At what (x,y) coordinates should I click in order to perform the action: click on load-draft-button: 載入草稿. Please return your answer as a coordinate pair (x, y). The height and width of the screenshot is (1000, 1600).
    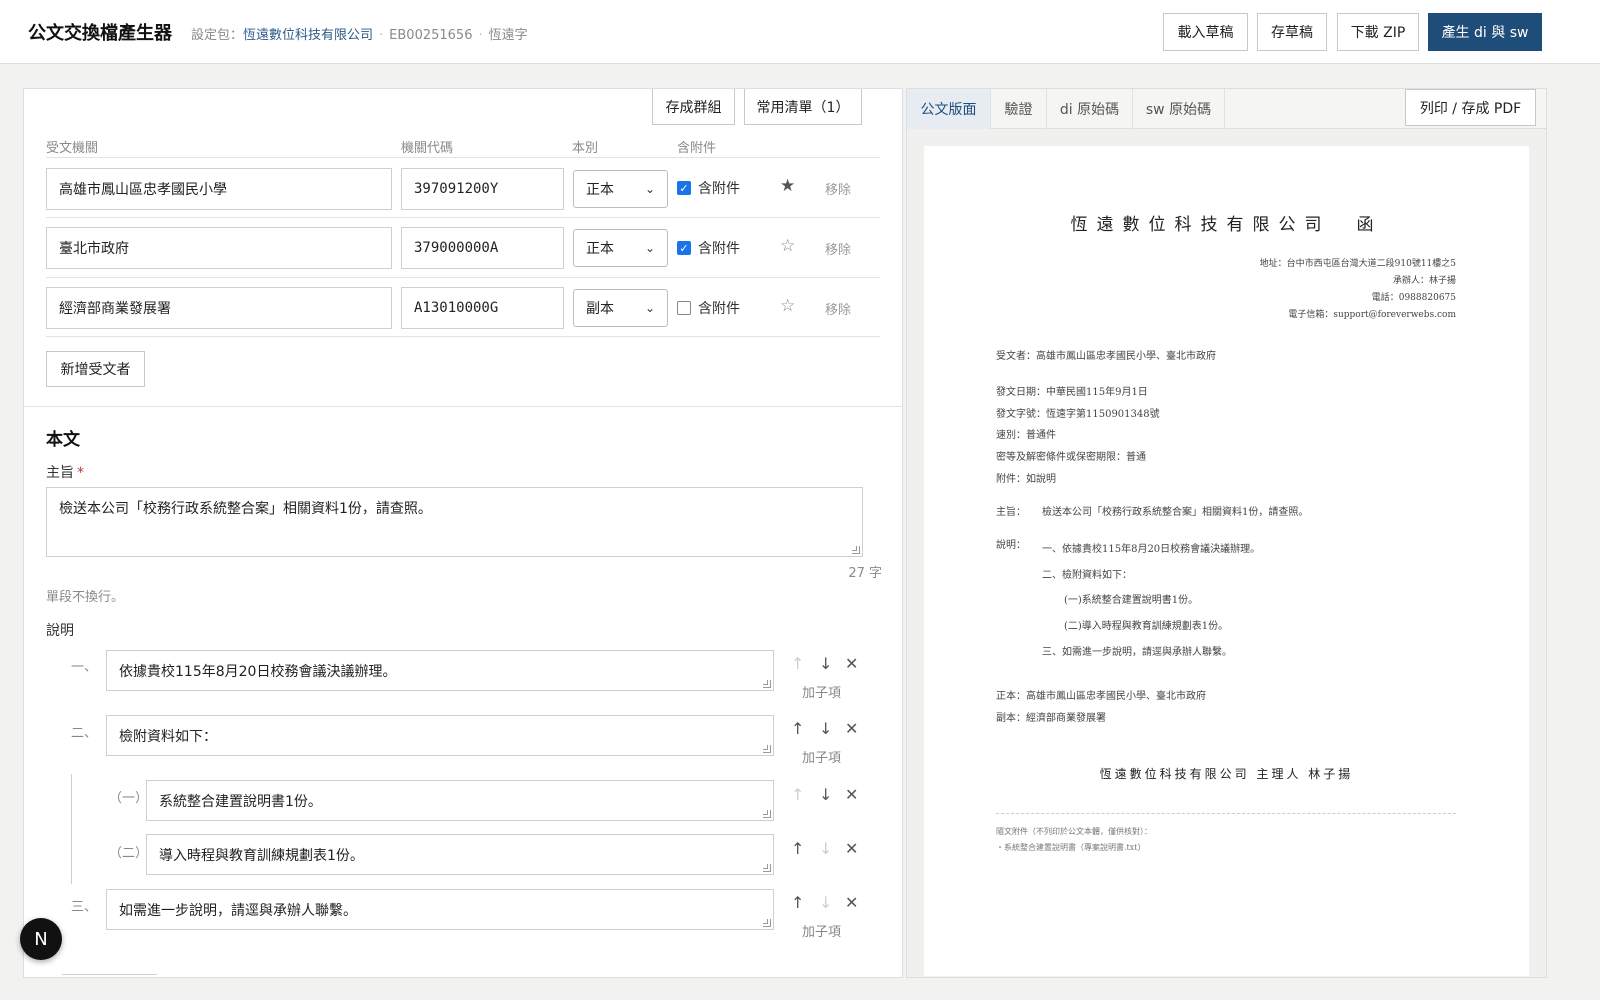
    Looking at the image, I should click on (1205, 32).